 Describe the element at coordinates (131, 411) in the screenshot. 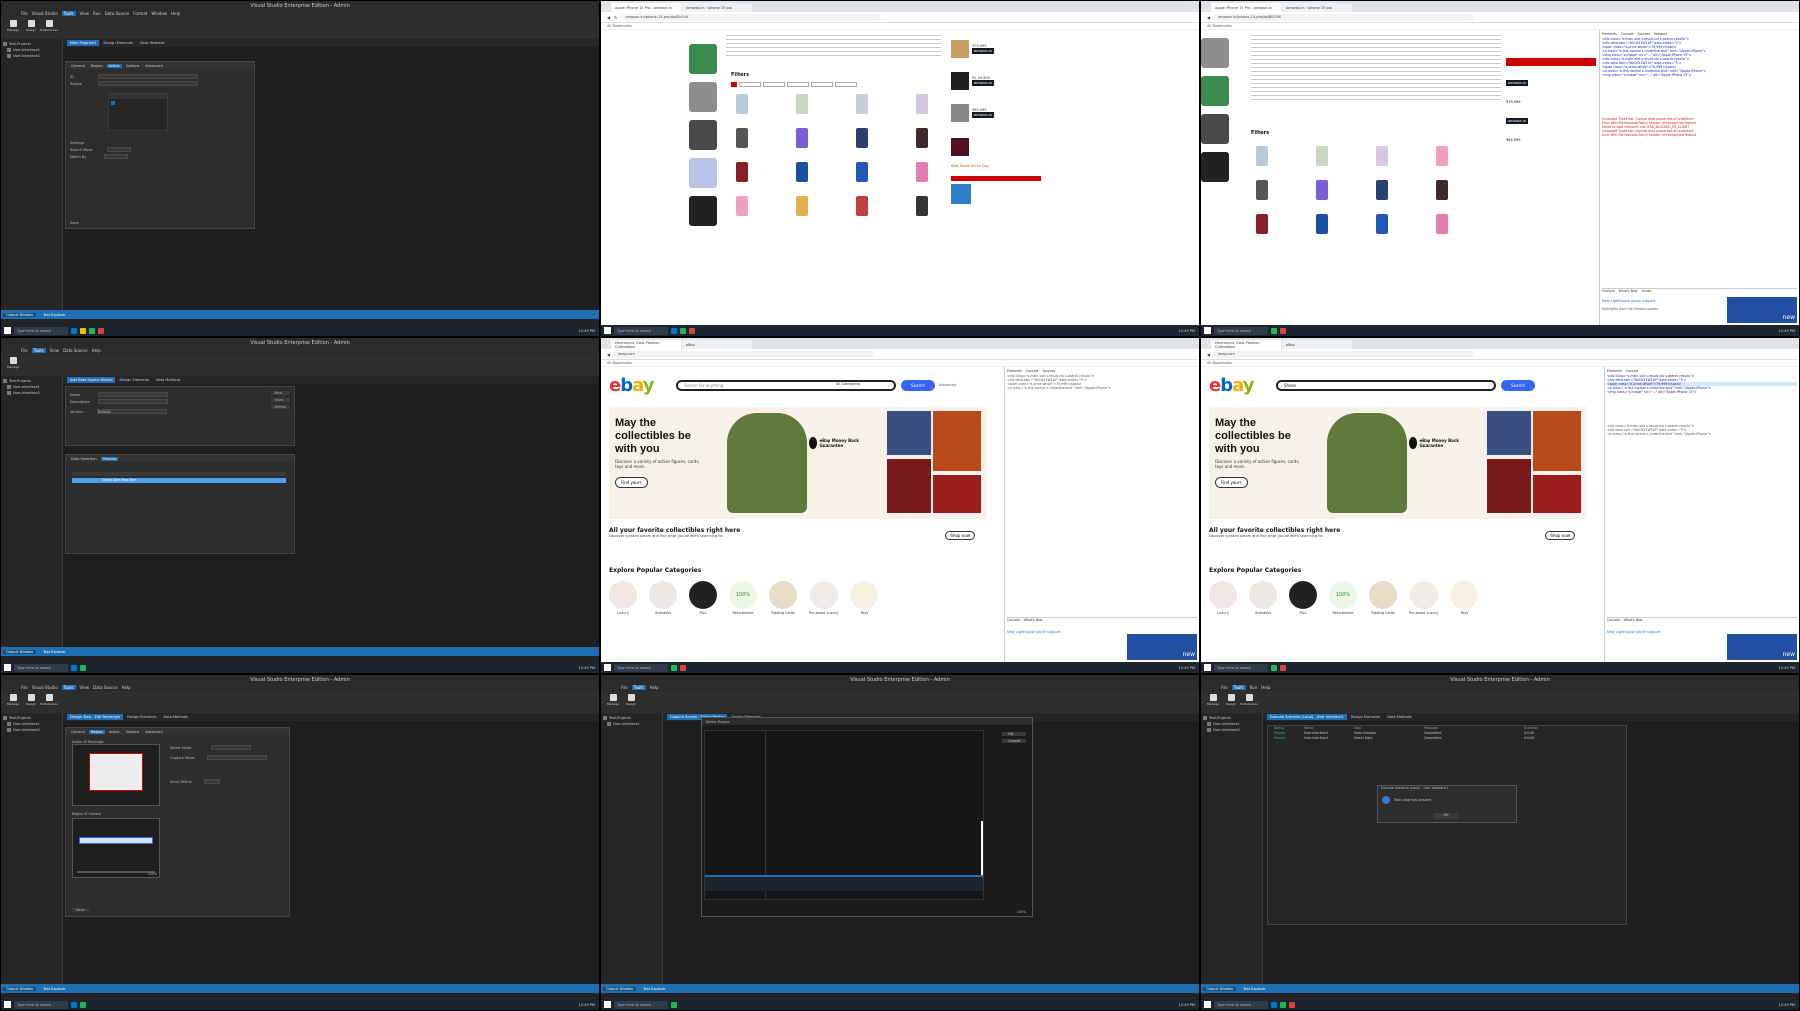

I see `version-select: Default` at that location.